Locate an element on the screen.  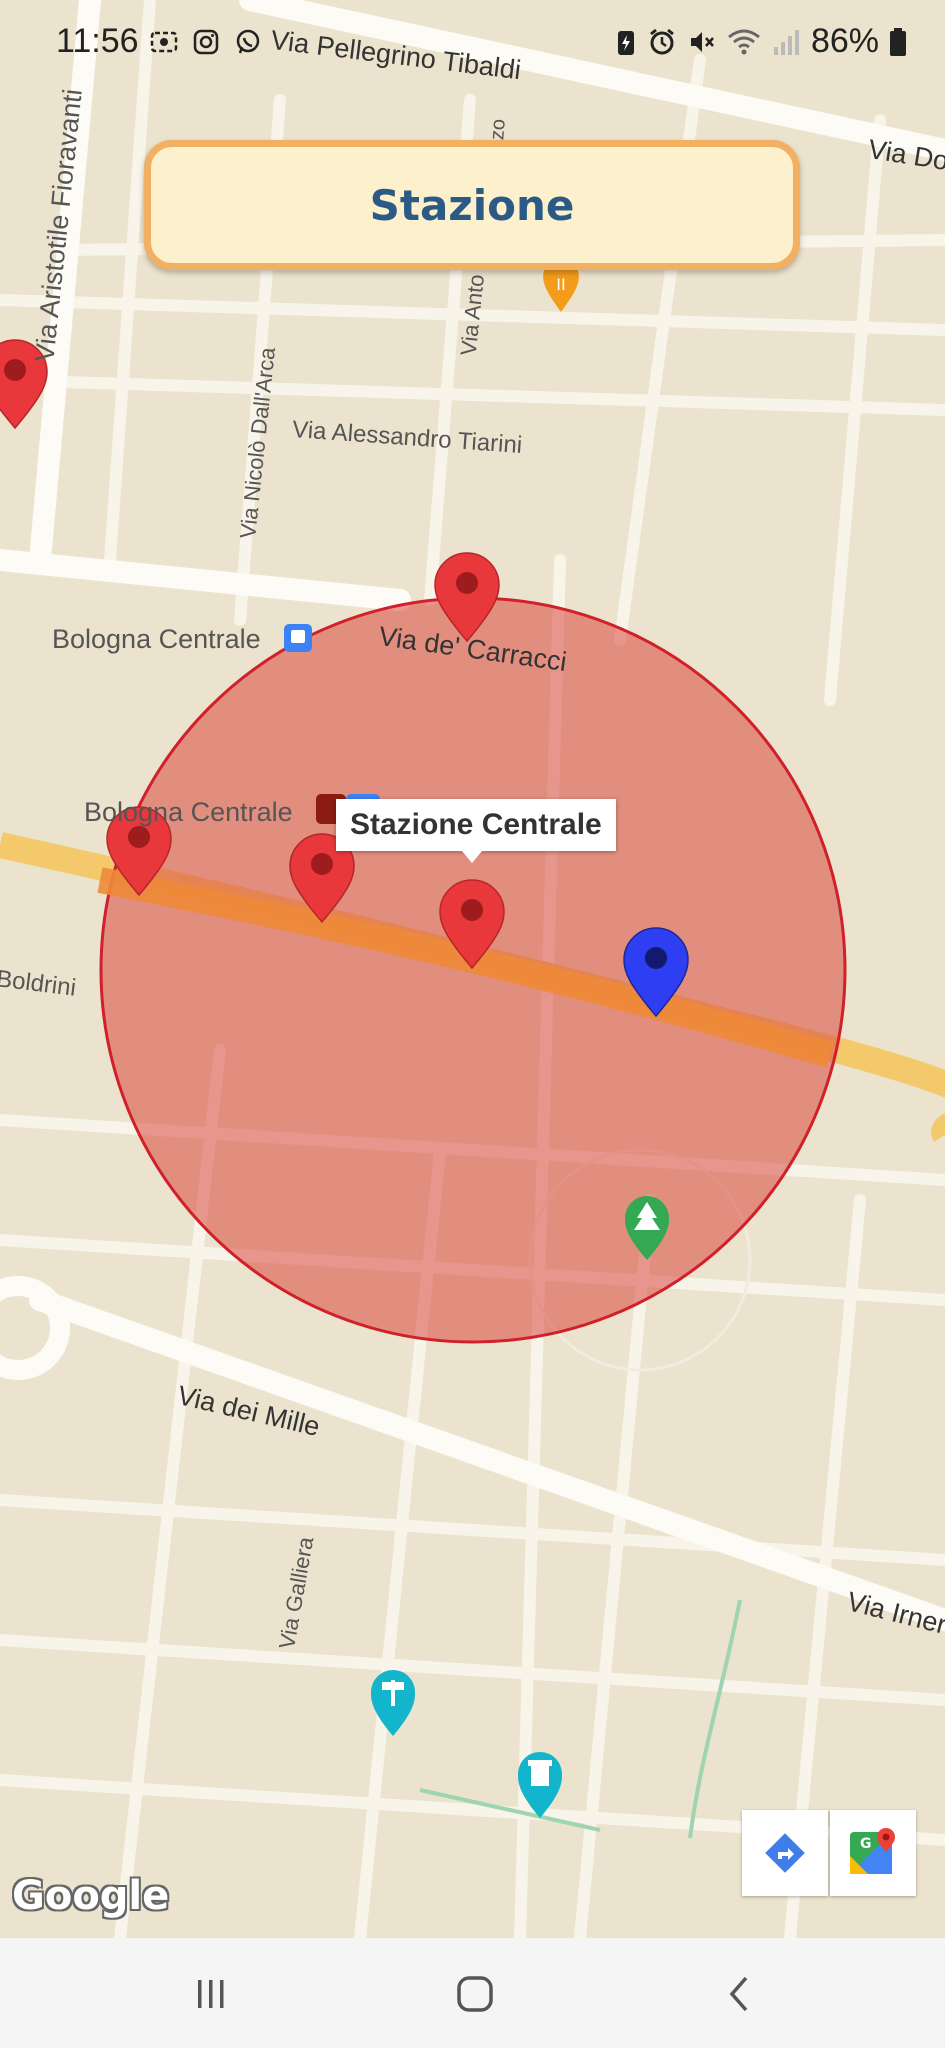
home-button is located at coordinates (475, 1994).